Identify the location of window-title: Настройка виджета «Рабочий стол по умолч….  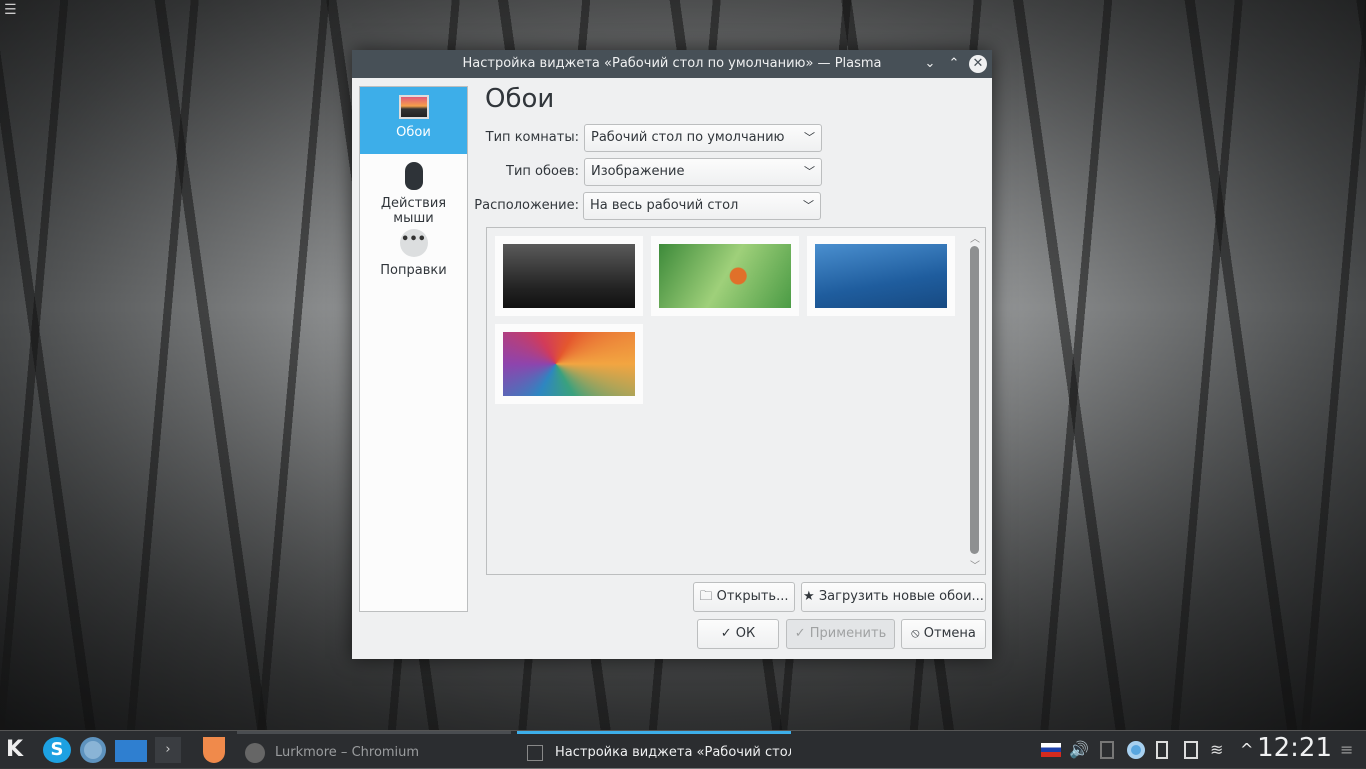
(672, 63).